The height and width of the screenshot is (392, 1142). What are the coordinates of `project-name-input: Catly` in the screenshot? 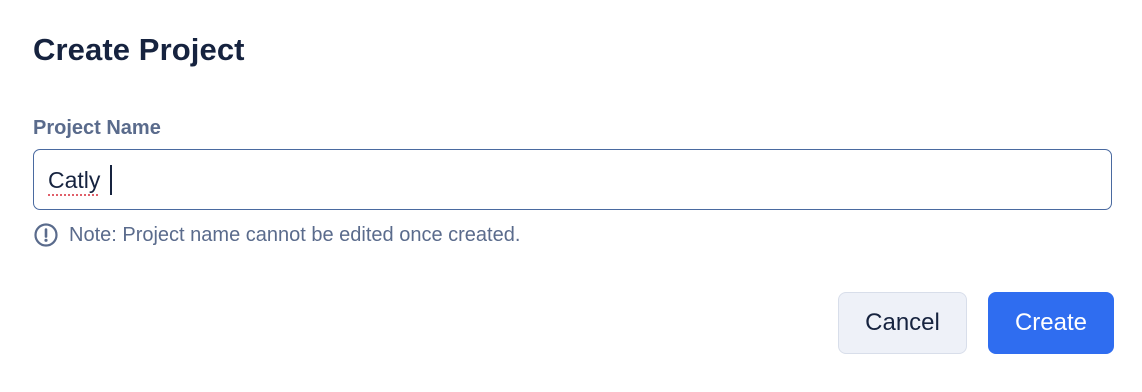 It's located at (572, 179).